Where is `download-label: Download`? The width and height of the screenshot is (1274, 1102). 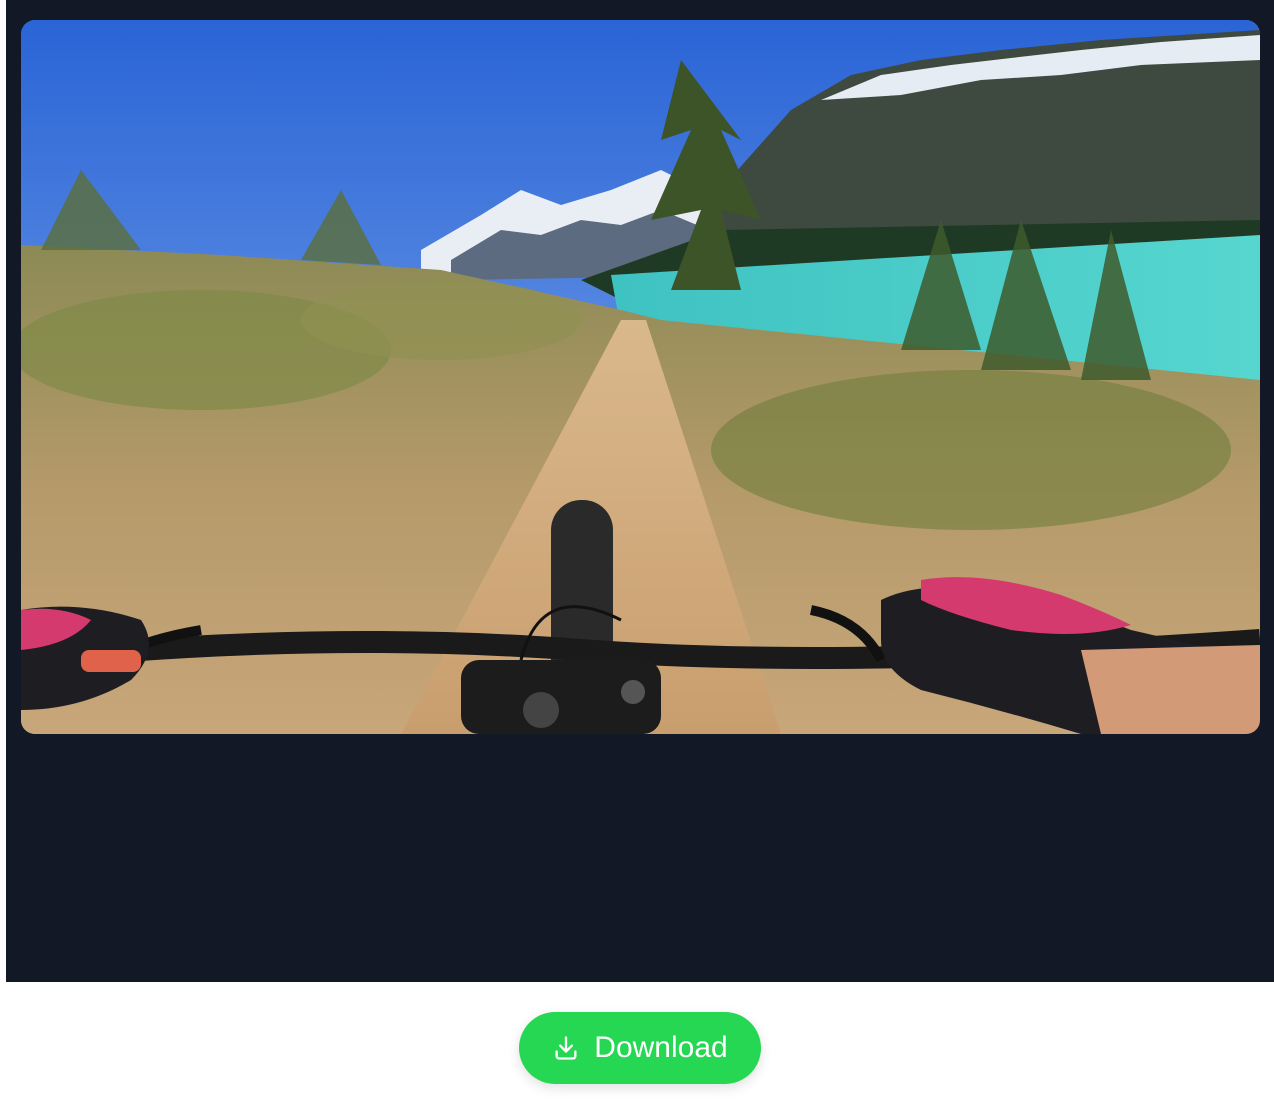
download-label: Download is located at coordinates (661, 1047).